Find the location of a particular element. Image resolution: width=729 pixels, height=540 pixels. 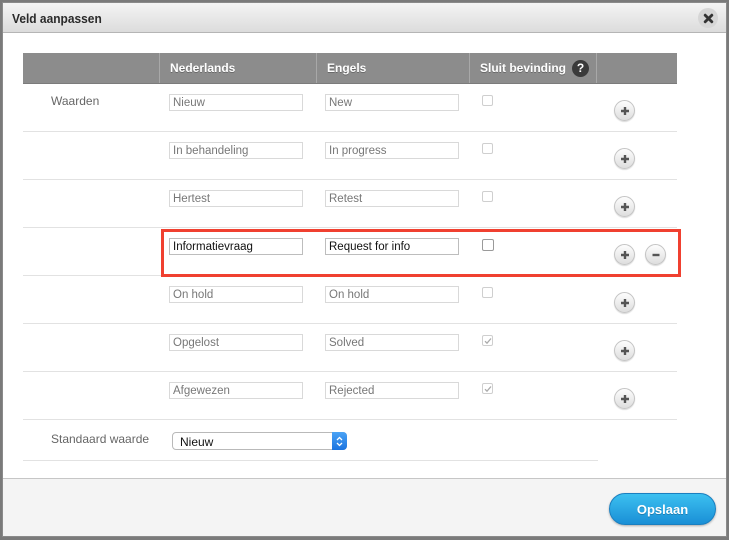

table-header: Nederlands Engels Sluit bevinding ? is located at coordinates (350, 68).